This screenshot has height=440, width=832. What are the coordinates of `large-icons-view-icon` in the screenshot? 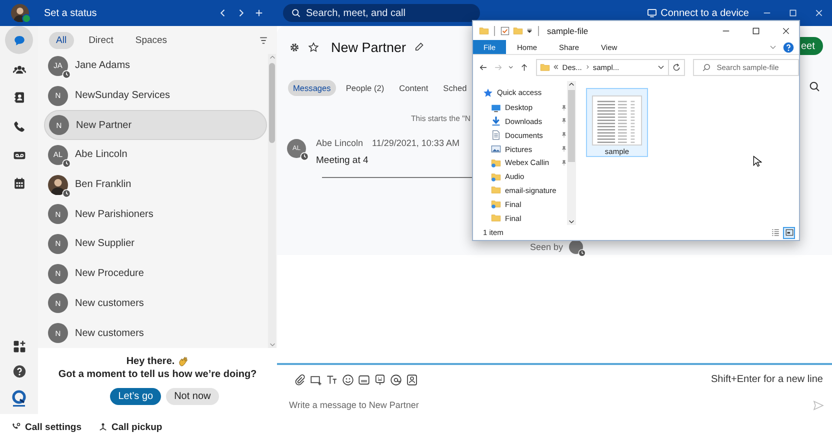 It's located at (789, 232).